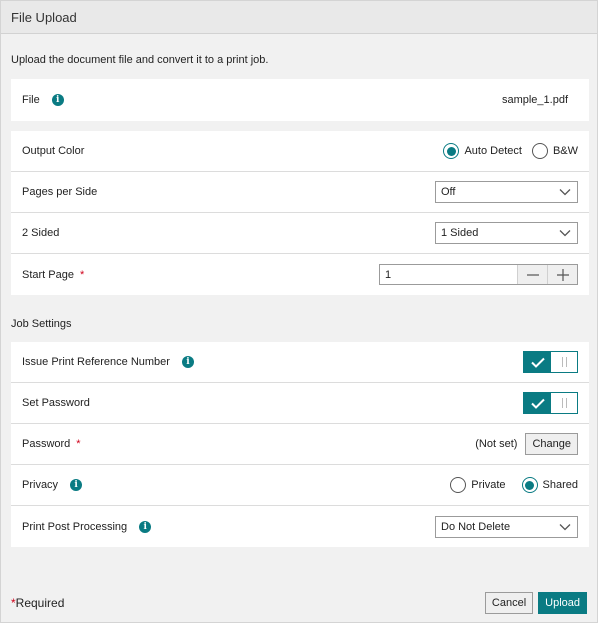 This screenshot has height=623, width=598. I want to click on pages-per-side-row: Pages per Side Off, so click(300, 192).